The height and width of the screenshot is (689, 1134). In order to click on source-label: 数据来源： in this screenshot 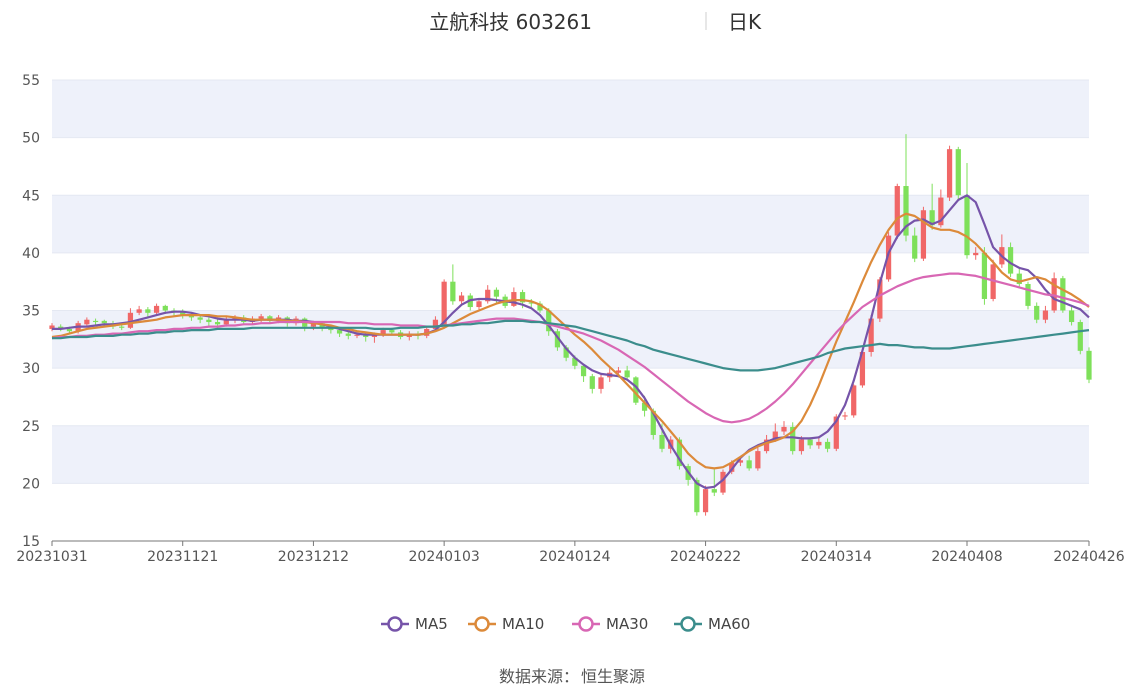, I will do `click(539, 676)`.